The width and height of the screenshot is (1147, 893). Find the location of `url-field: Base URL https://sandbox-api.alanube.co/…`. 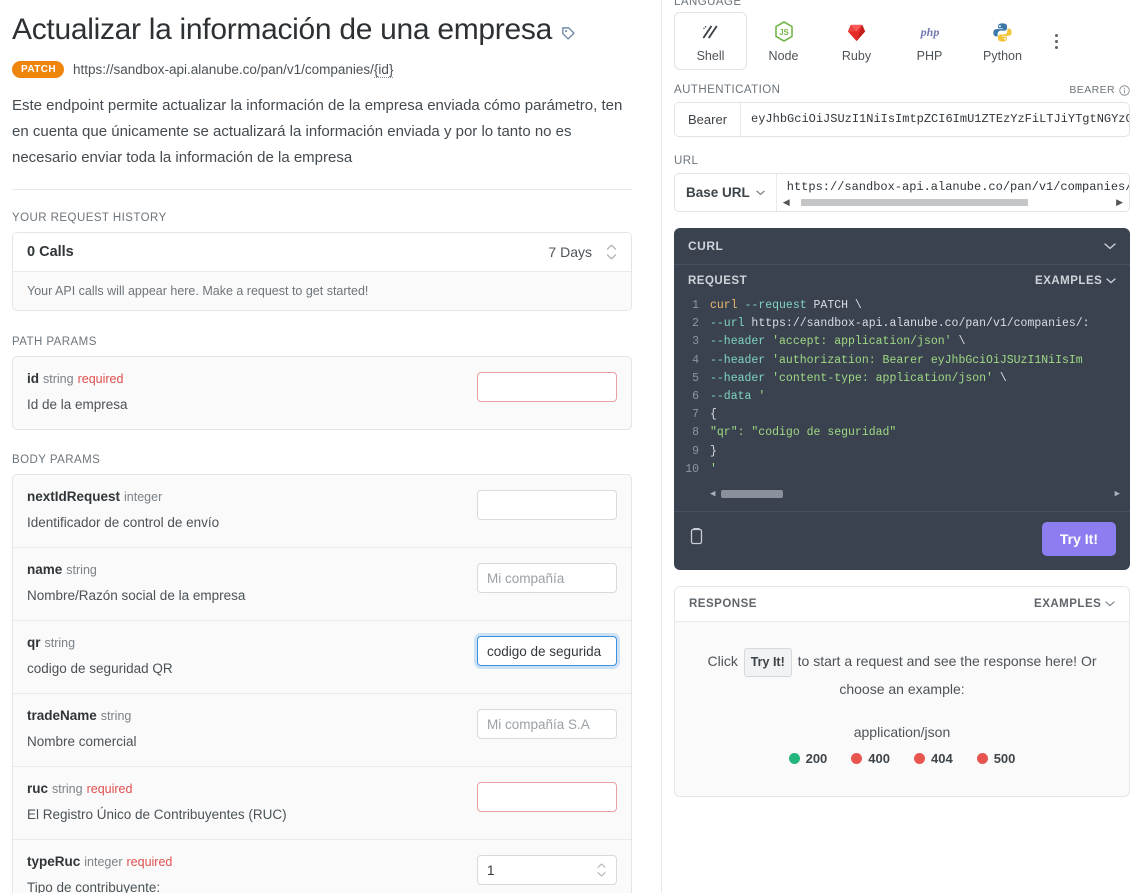

url-field: Base URL https://sandbox-api.alanube.co/… is located at coordinates (902, 192).